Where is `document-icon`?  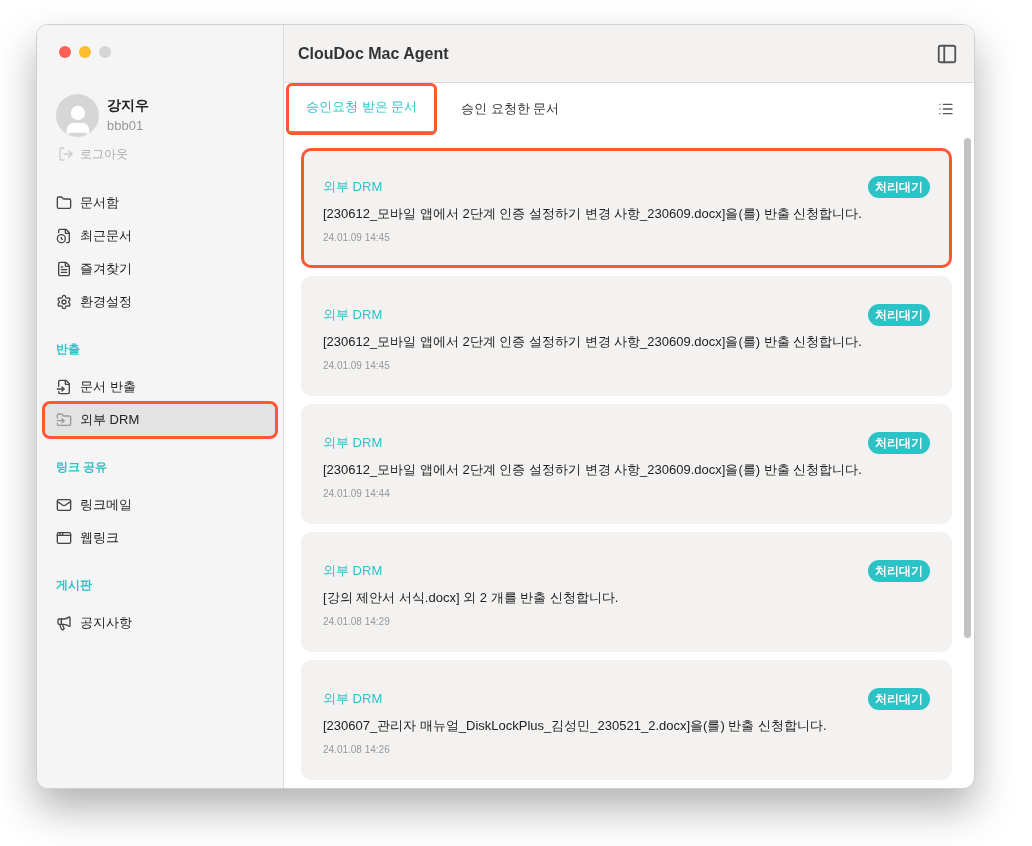
document-icon is located at coordinates (64, 269).